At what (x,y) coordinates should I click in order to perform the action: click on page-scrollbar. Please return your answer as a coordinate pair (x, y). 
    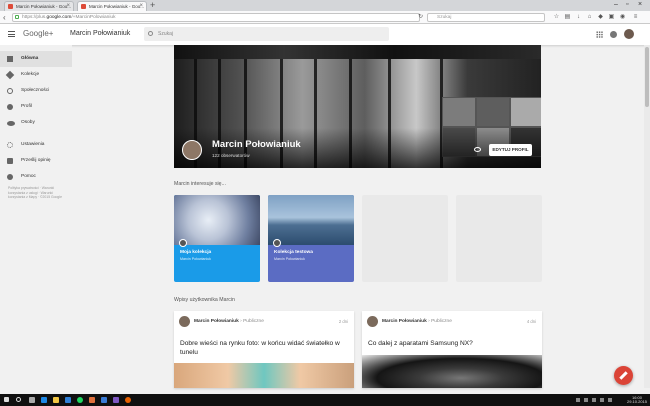
    Looking at the image, I should click on (647, 216).